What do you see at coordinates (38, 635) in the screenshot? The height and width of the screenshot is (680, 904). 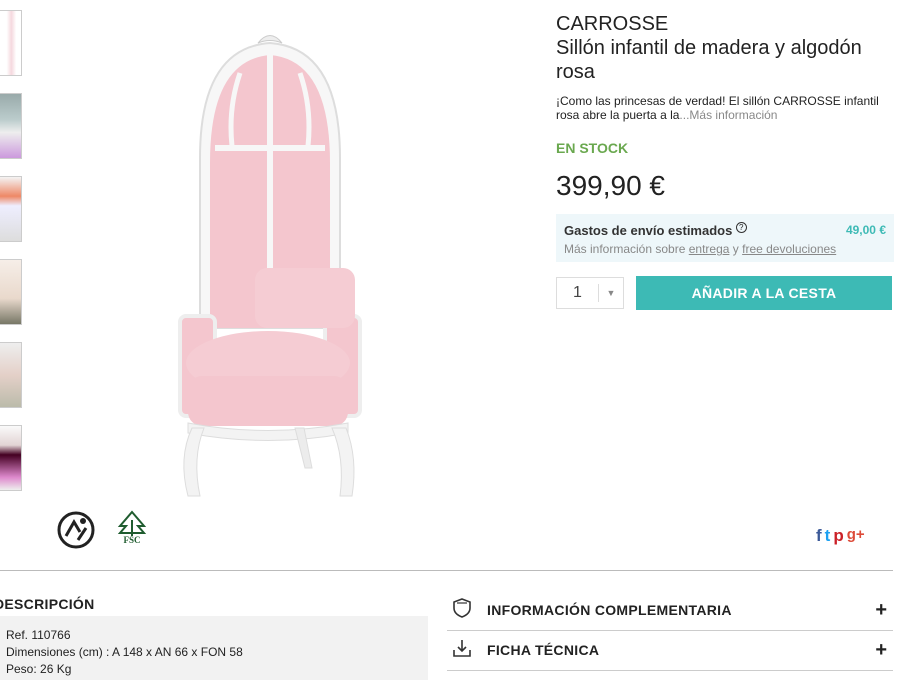 I see `product-ref: Ref. 110766` at bounding box center [38, 635].